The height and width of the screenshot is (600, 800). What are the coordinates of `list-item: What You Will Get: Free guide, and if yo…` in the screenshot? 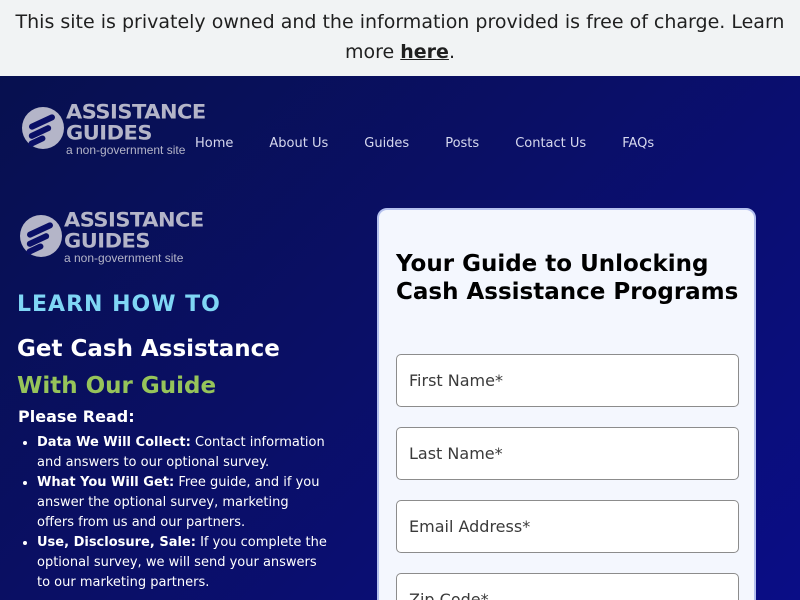 It's located at (182, 503).